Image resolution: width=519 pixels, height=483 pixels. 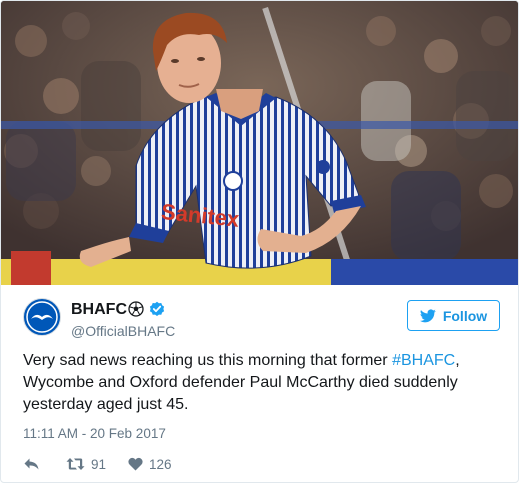 What do you see at coordinates (160, 464) in the screenshot?
I see `like-count: 126` at bounding box center [160, 464].